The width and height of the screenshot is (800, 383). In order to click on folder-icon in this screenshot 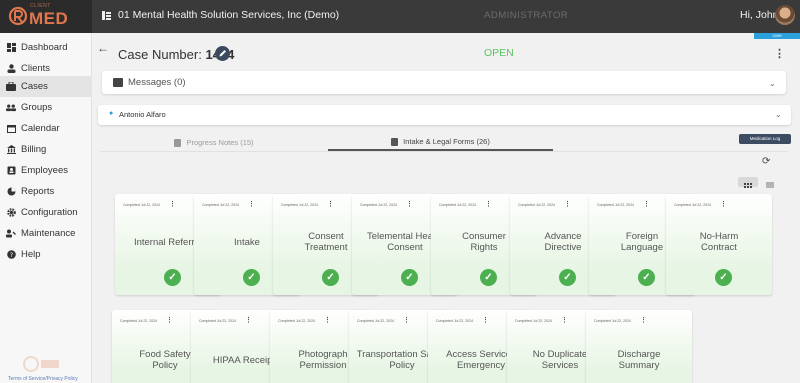, I will do `click(395, 141)`.